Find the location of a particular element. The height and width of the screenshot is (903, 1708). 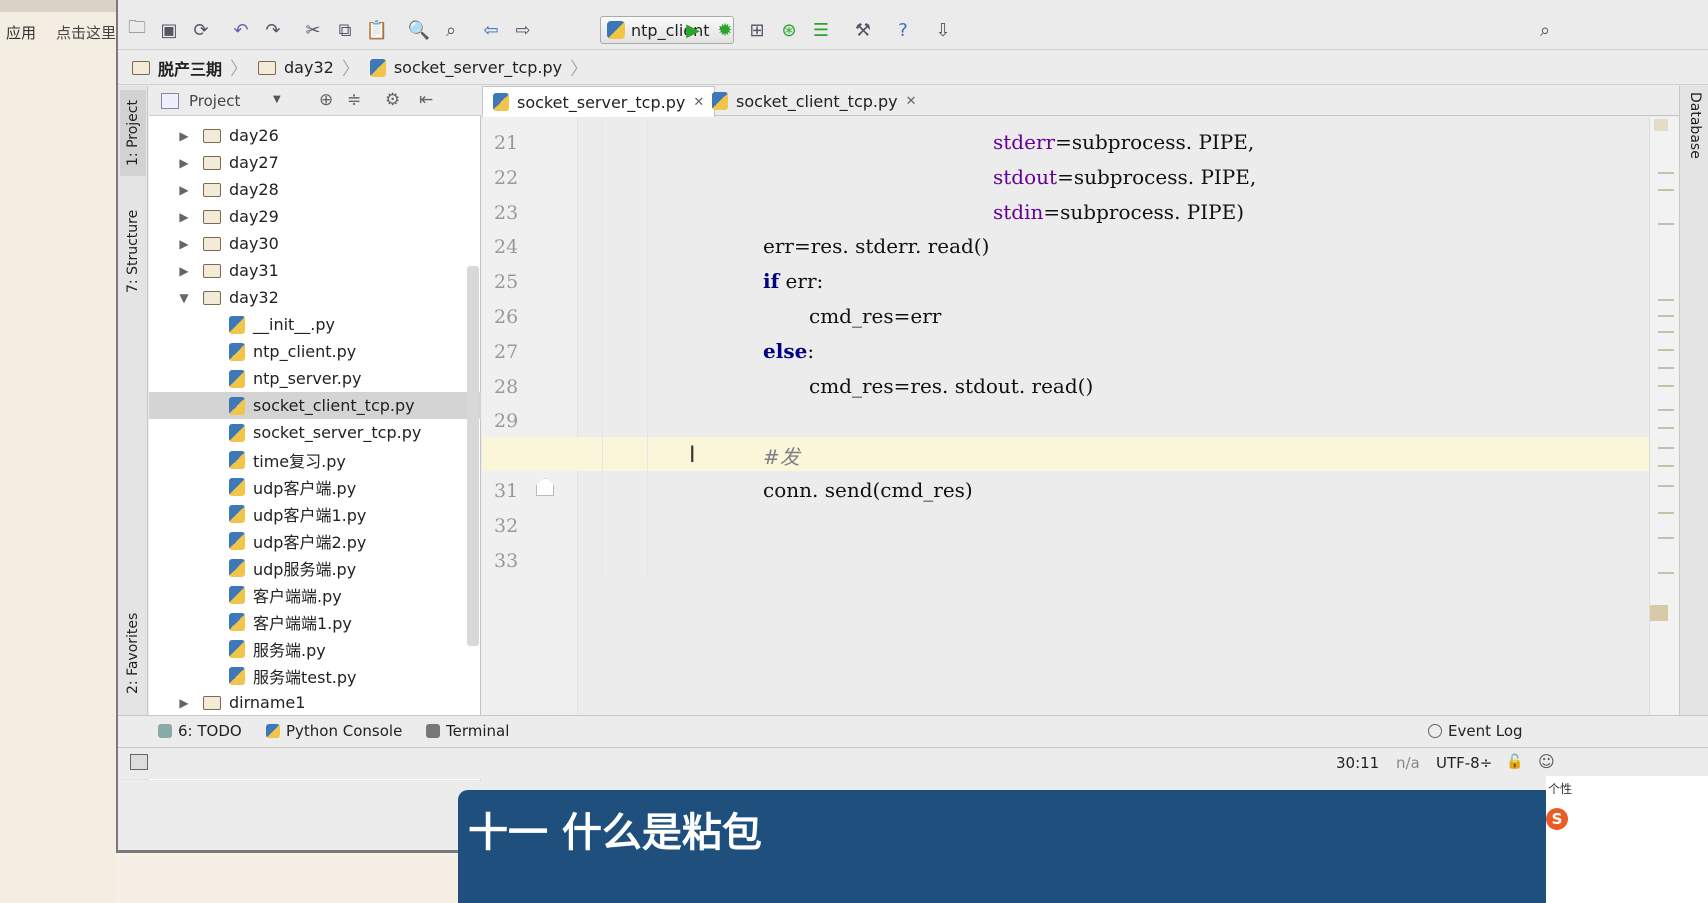

code-line: stdout =subprocess. PIPE, is located at coordinates (1114, 177).